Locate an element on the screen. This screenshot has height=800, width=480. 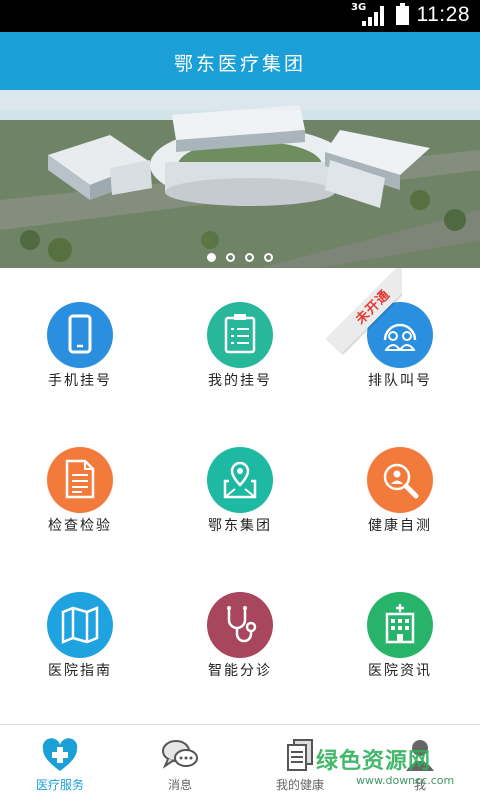
tab-messages: 消息 is located at coordinates (180, 762).